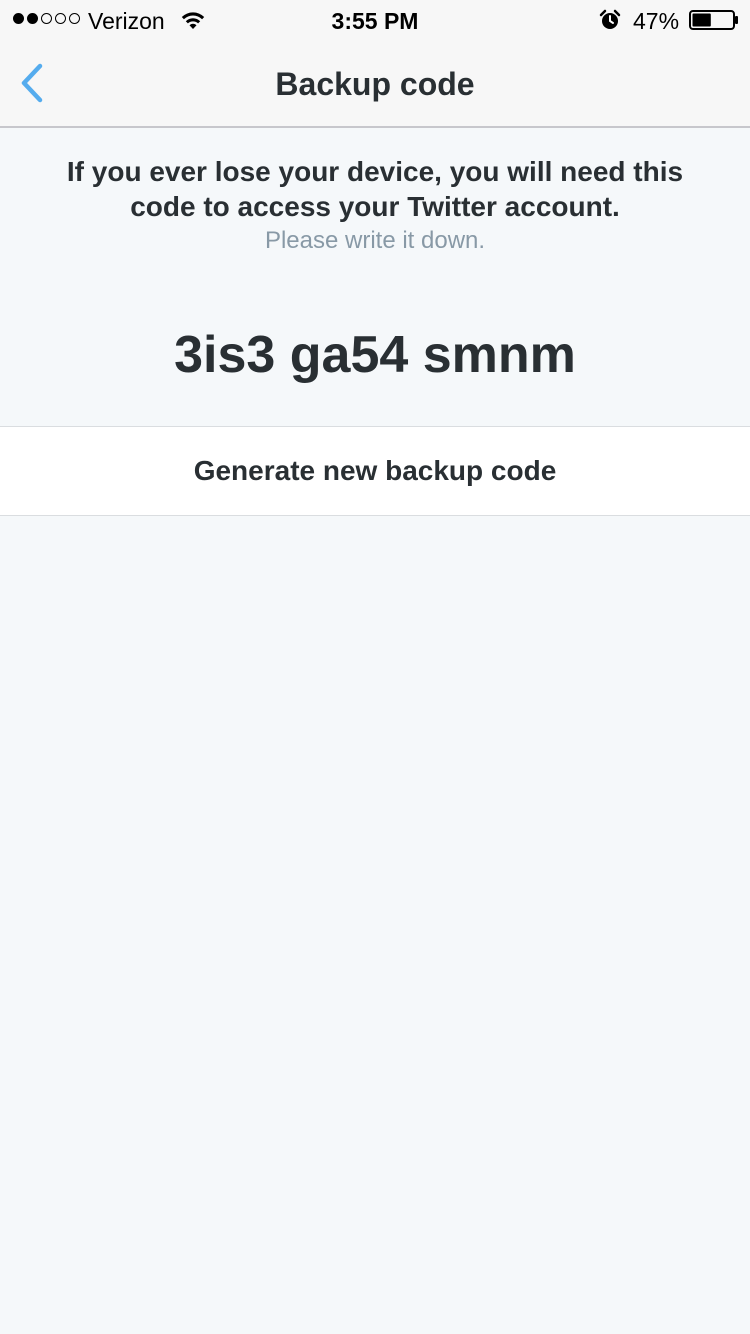 This screenshot has width=750, height=1334. I want to click on alarm-clock-icon, so click(610, 19).